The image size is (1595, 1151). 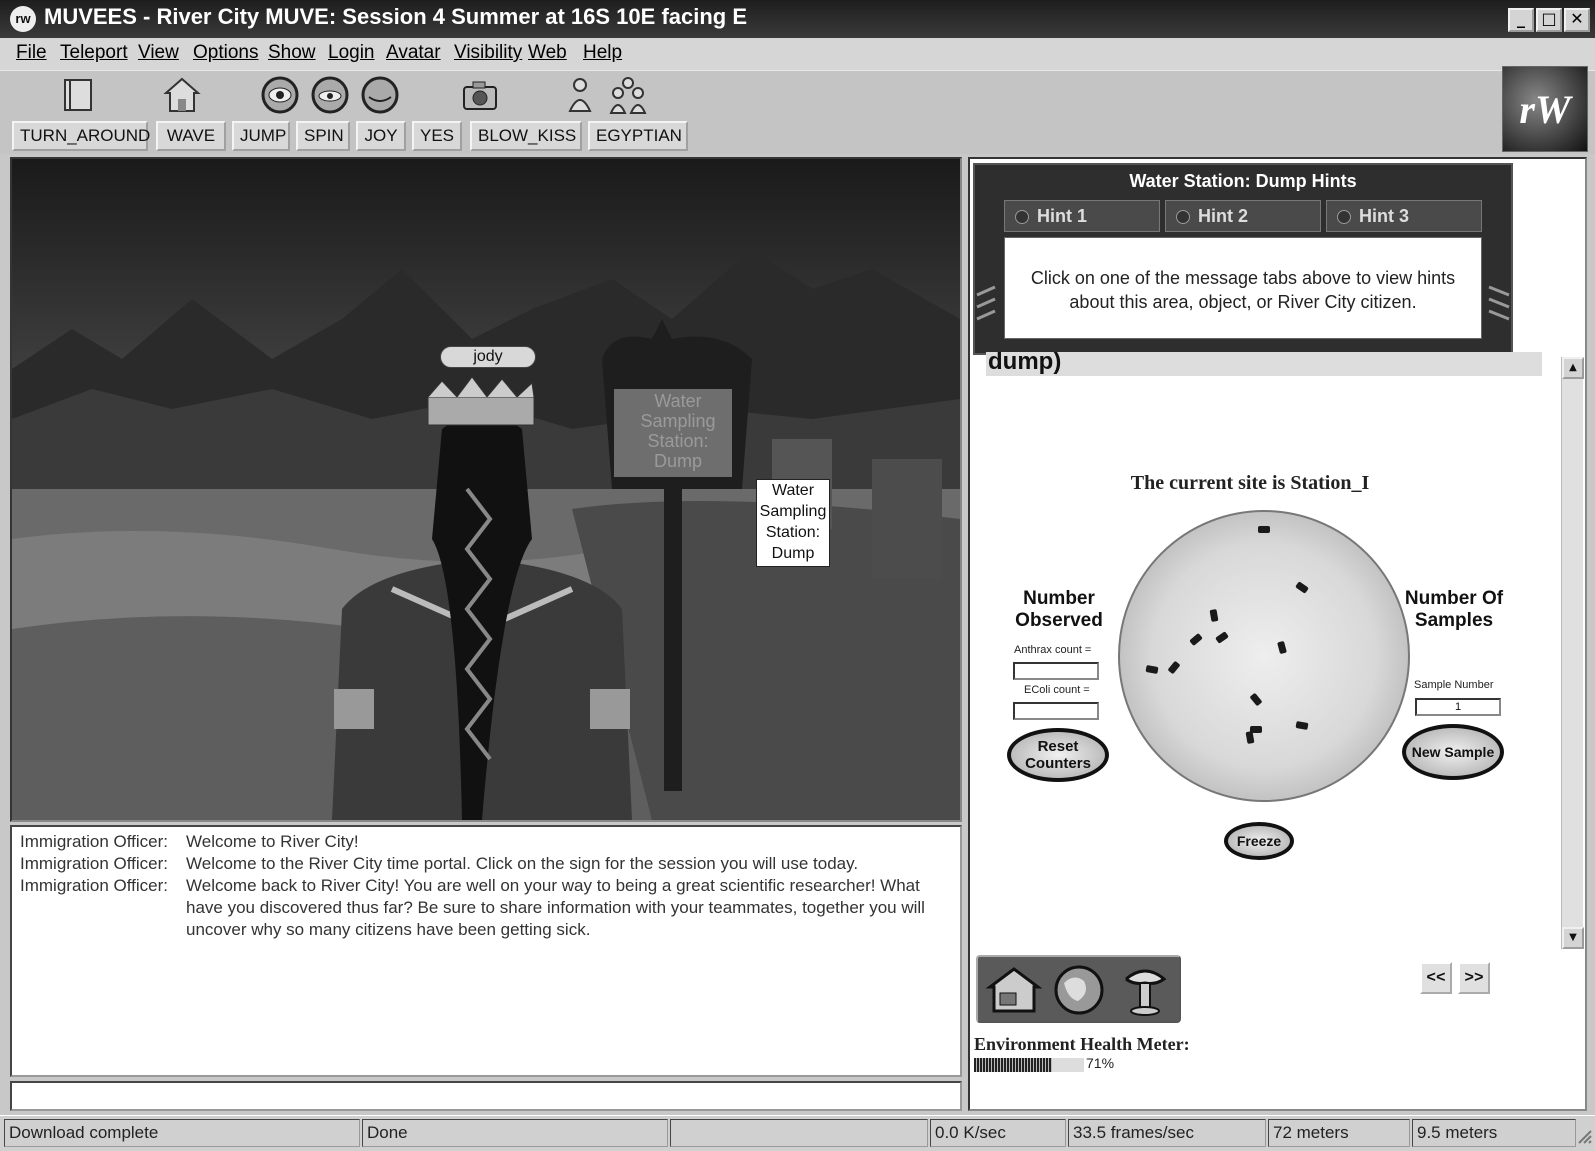 What do you see at coordinates (1521, 20) in the screenshot?
I see `minimize-button: _` at bounding box center [1521, 20].